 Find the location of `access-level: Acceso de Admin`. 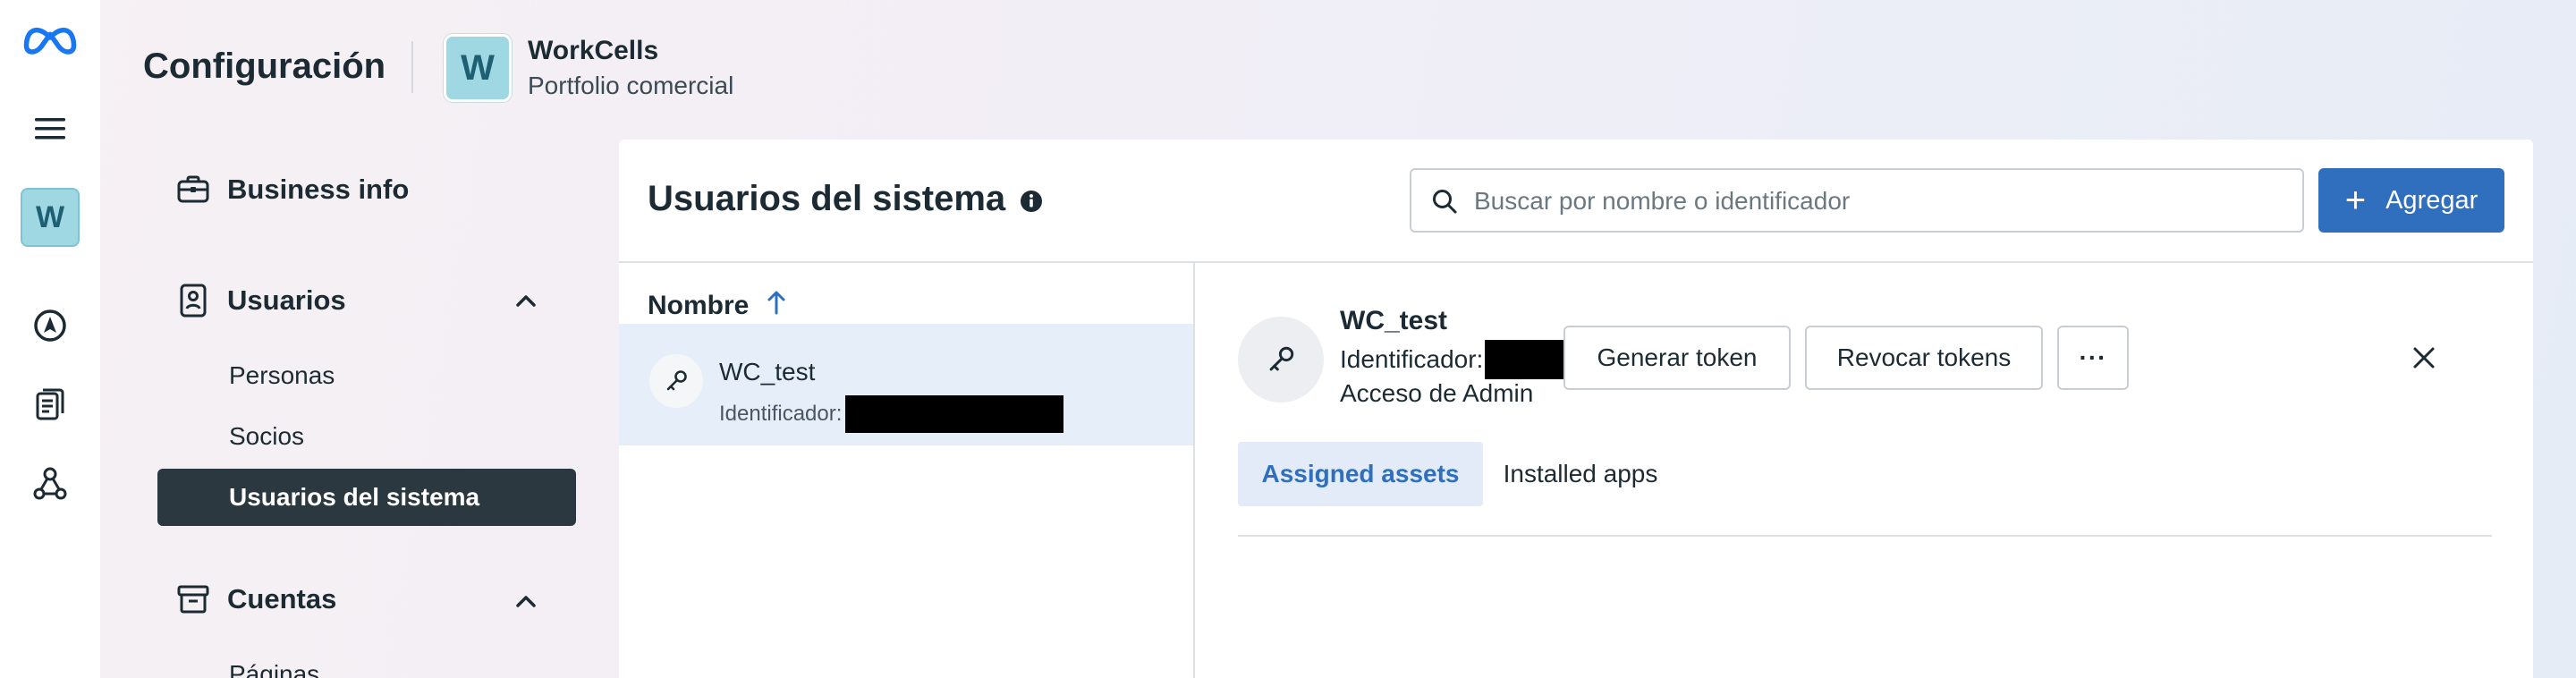

access-level: Acceso de Admin is located at coordinates (1437, 393).